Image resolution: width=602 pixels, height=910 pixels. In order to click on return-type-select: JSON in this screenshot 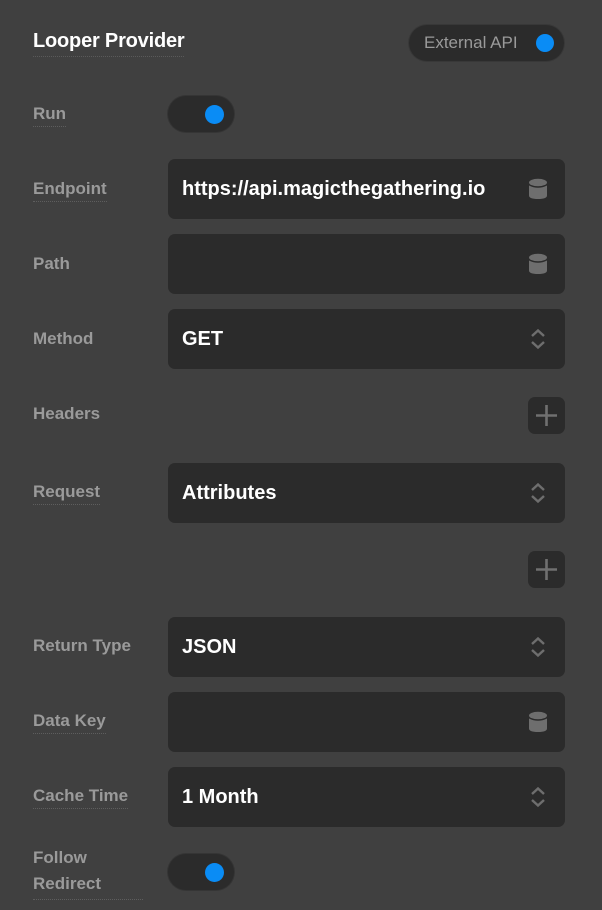, I will do `click(366, 647)`.